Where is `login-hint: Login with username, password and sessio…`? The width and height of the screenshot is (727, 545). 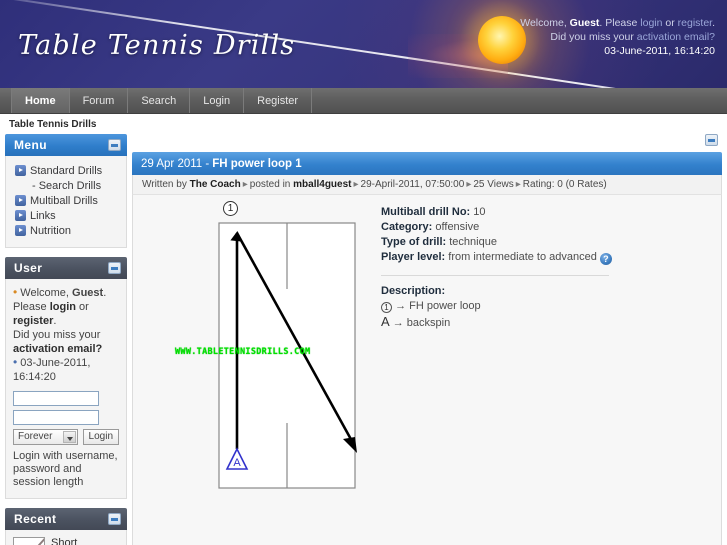 login-hint: Login with username, password and sessio… is located at coordinates (65, 469).